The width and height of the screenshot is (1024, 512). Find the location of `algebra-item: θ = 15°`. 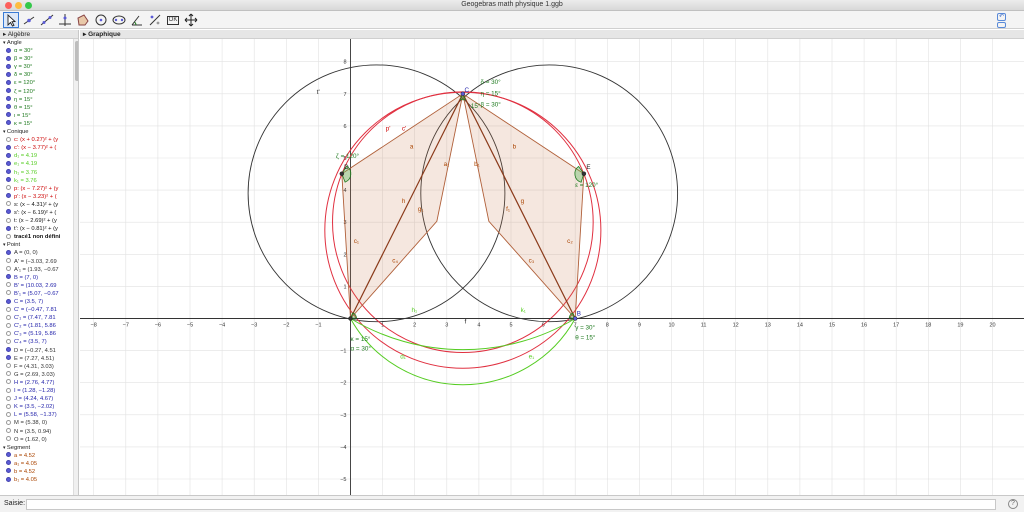

algebra-item: θ = 15° is located at coordinates (36, 108).